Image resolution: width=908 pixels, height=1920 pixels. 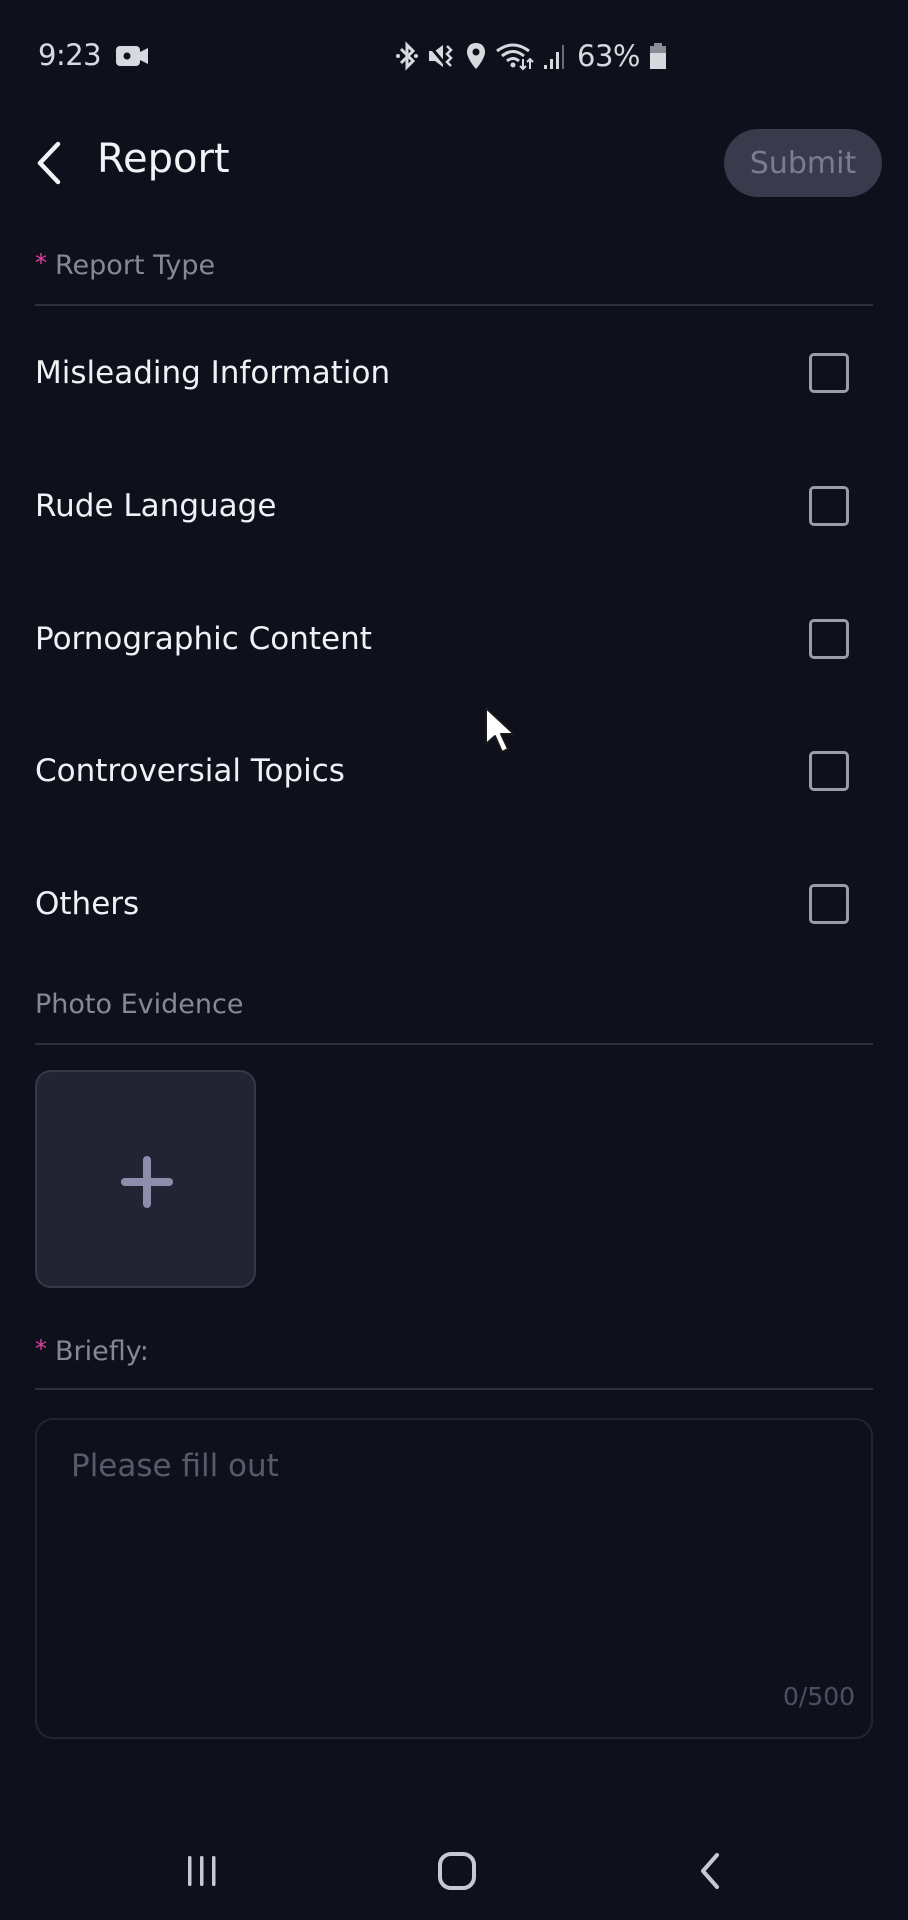 What do you see at coordinates (135, 265) in the screenshot?
I see `report-type-label-text: Report Type` at bounding box center [135, 265].